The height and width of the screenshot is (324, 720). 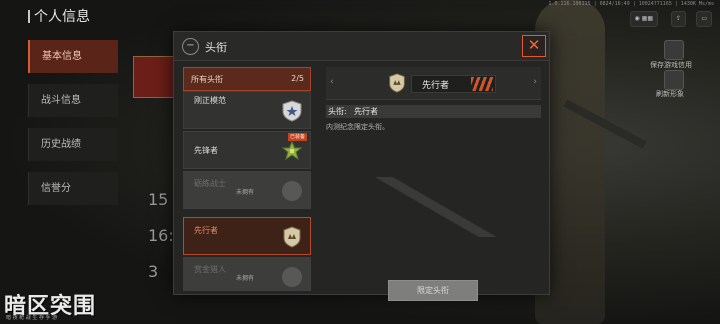 What do you see at coordinates (671, 65) in the screenshot?
I see `save-label: 保存游戏信用` at bounding box center [671, 65].